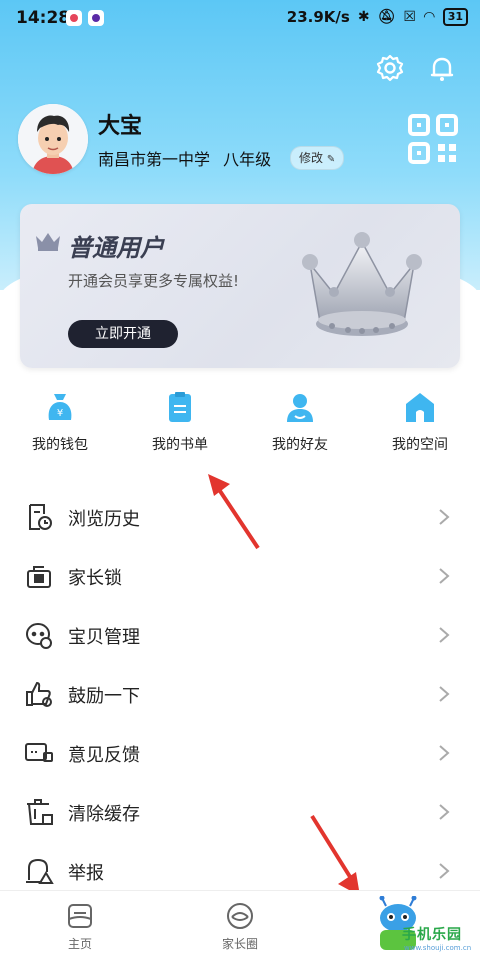 The image size is (480, 961). Describe the element at coordinates (455, 17) in the screenshot. I see `battery-icon: 31` at that location.